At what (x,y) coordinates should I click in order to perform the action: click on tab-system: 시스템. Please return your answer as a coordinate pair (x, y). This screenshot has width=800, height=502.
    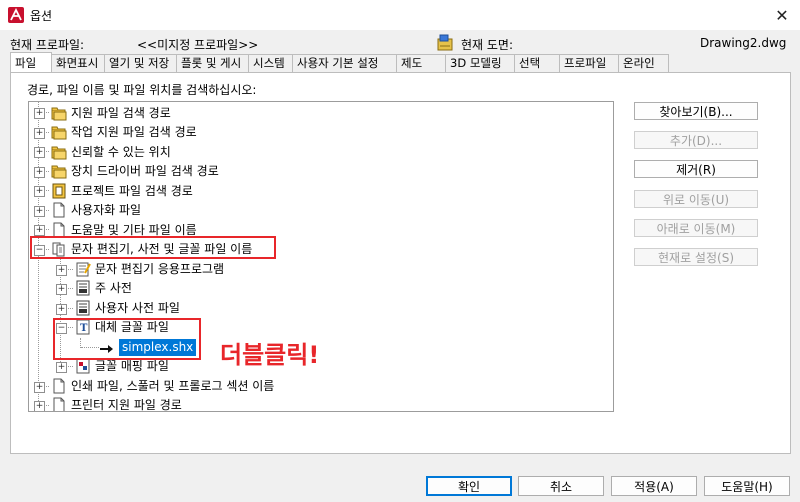
    Looking at the image, I should click on (270, 63).